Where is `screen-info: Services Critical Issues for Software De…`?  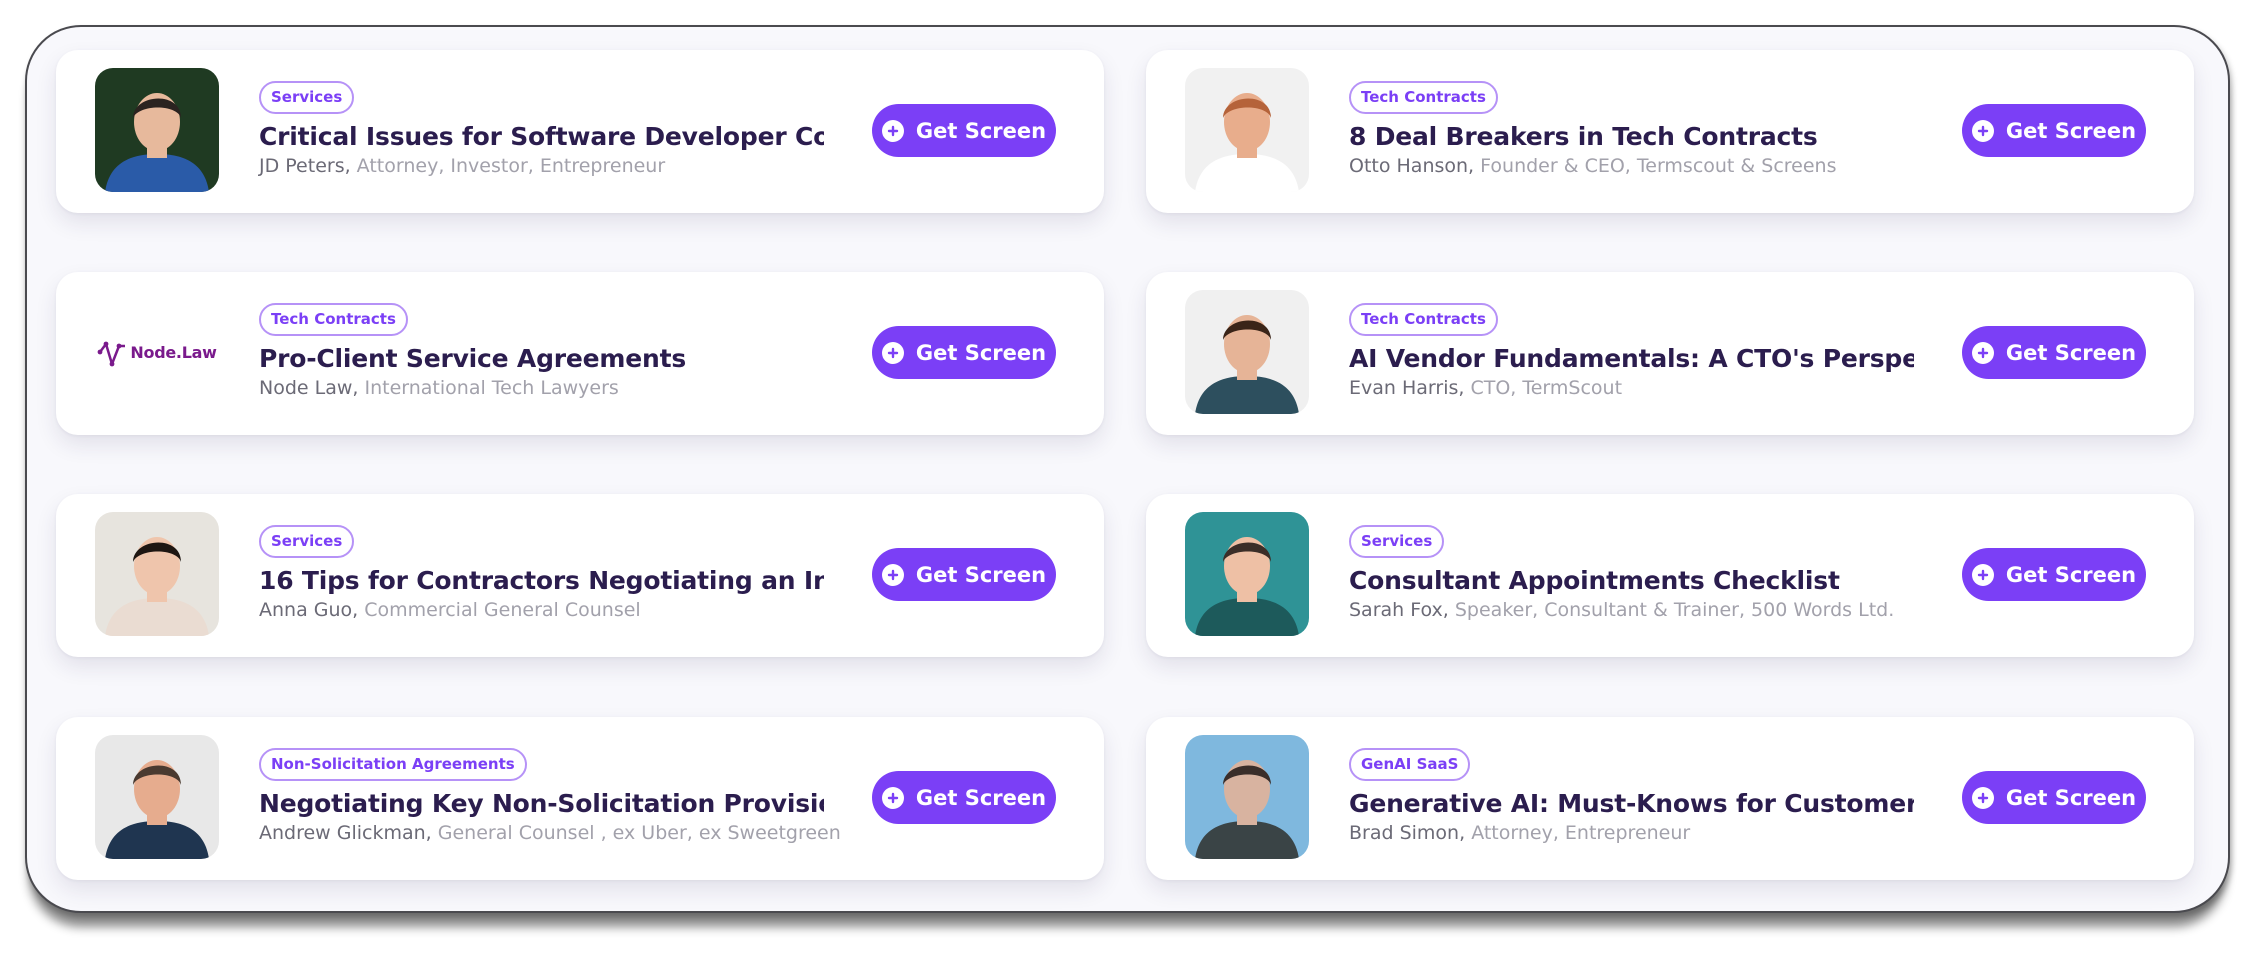 screen-info: Services Critical Issues for Software De… is located at coordinates (541, 129).